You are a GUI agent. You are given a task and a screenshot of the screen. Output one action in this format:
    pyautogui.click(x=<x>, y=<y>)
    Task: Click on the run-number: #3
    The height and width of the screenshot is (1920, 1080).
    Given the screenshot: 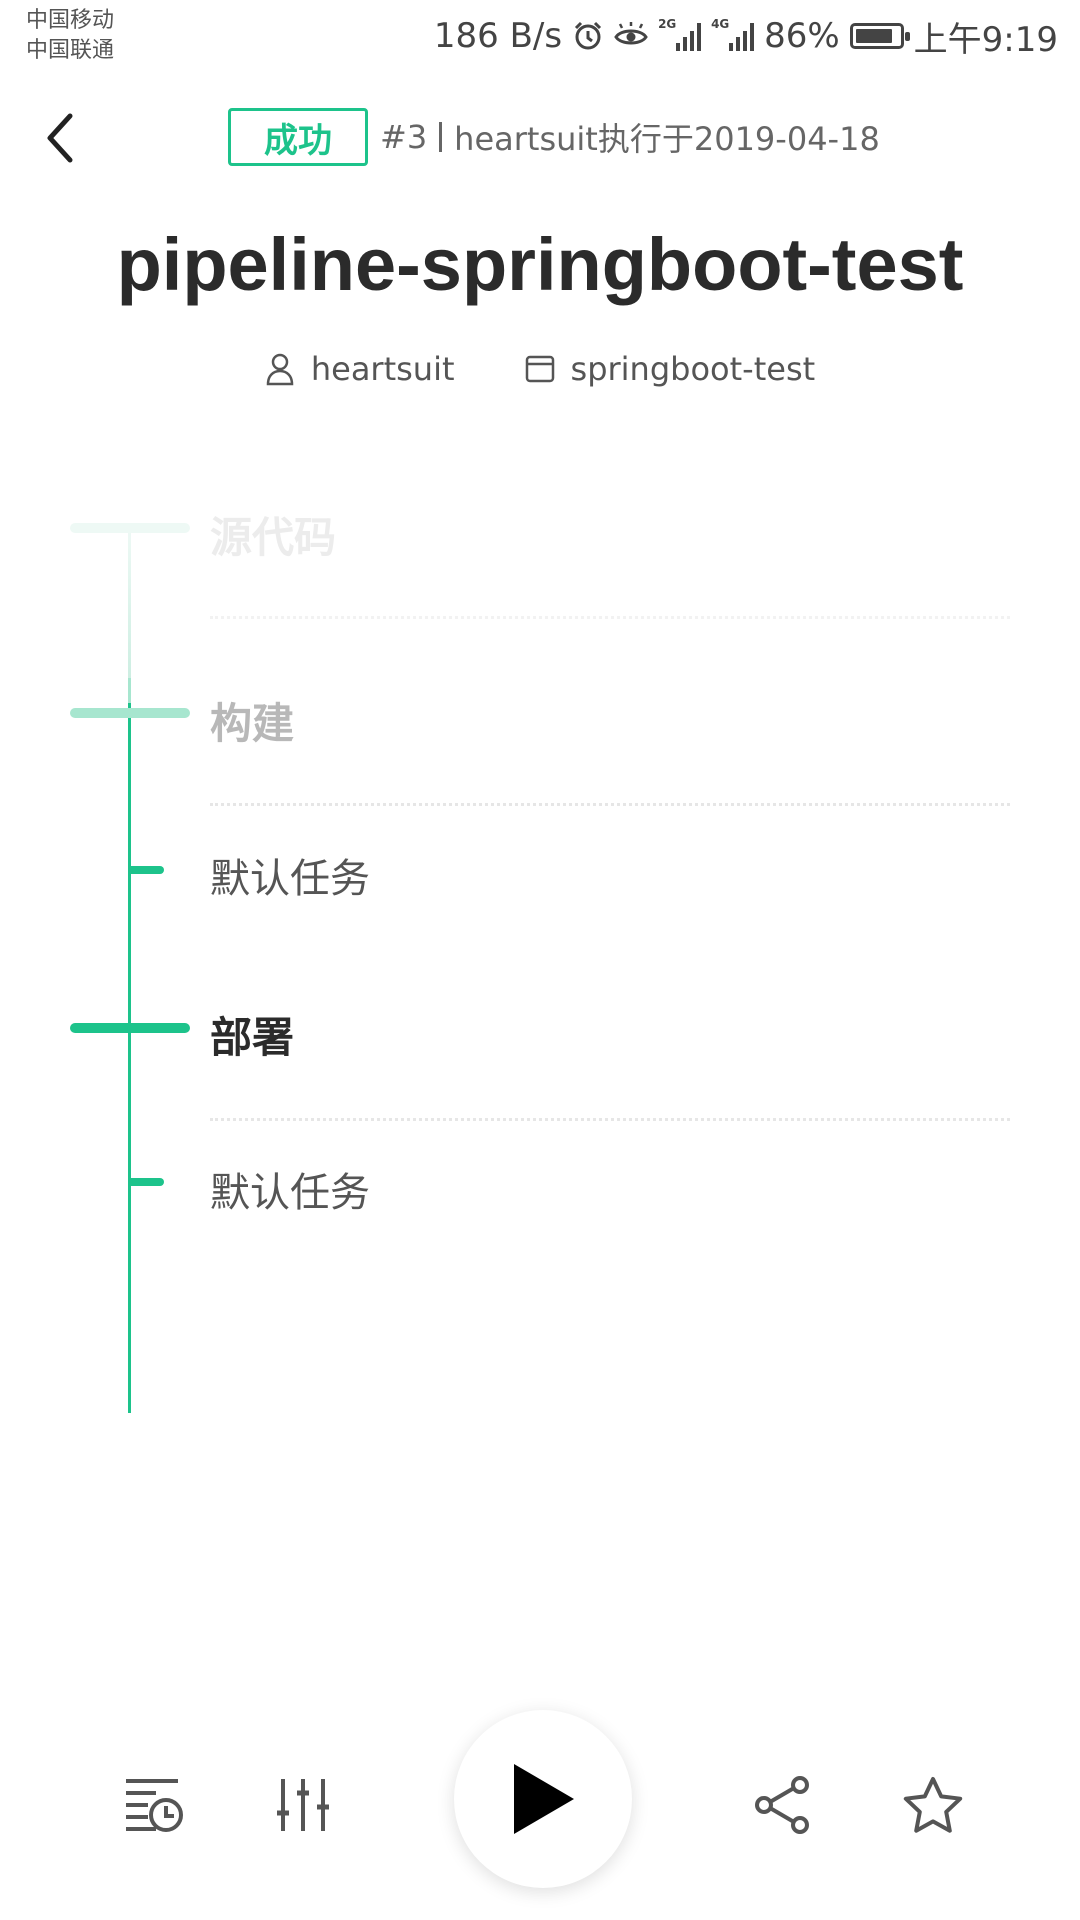 What is the action you would take?
    pyautogui.click(x=404, y=137)
    